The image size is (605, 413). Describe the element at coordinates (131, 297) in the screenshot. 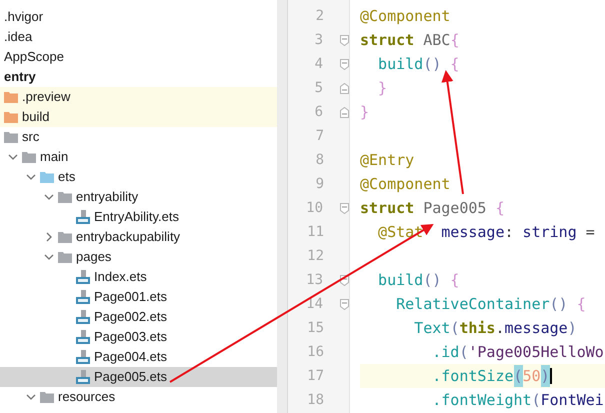

I see `tree-label: Page001.ets` at that location.